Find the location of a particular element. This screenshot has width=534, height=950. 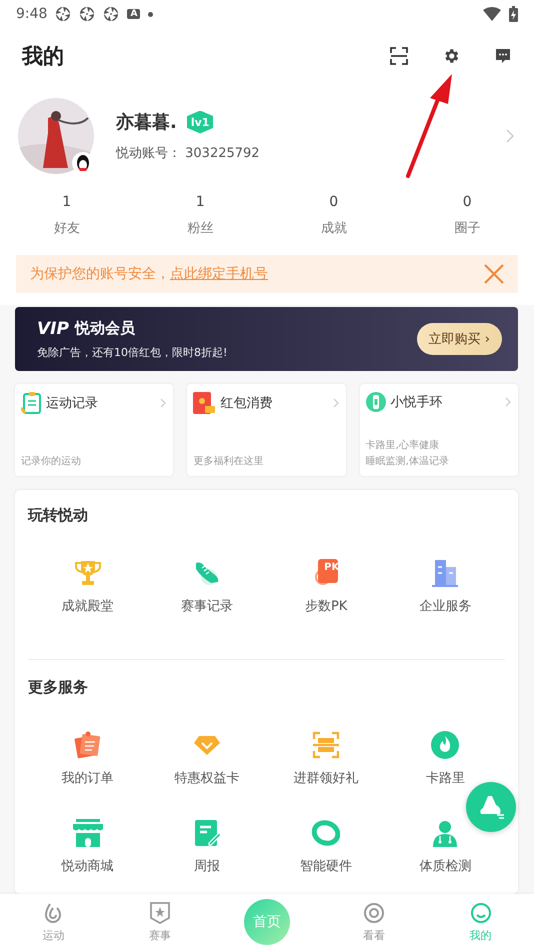

user-name: 亦暮暮. is located at coordinates (146, 122).